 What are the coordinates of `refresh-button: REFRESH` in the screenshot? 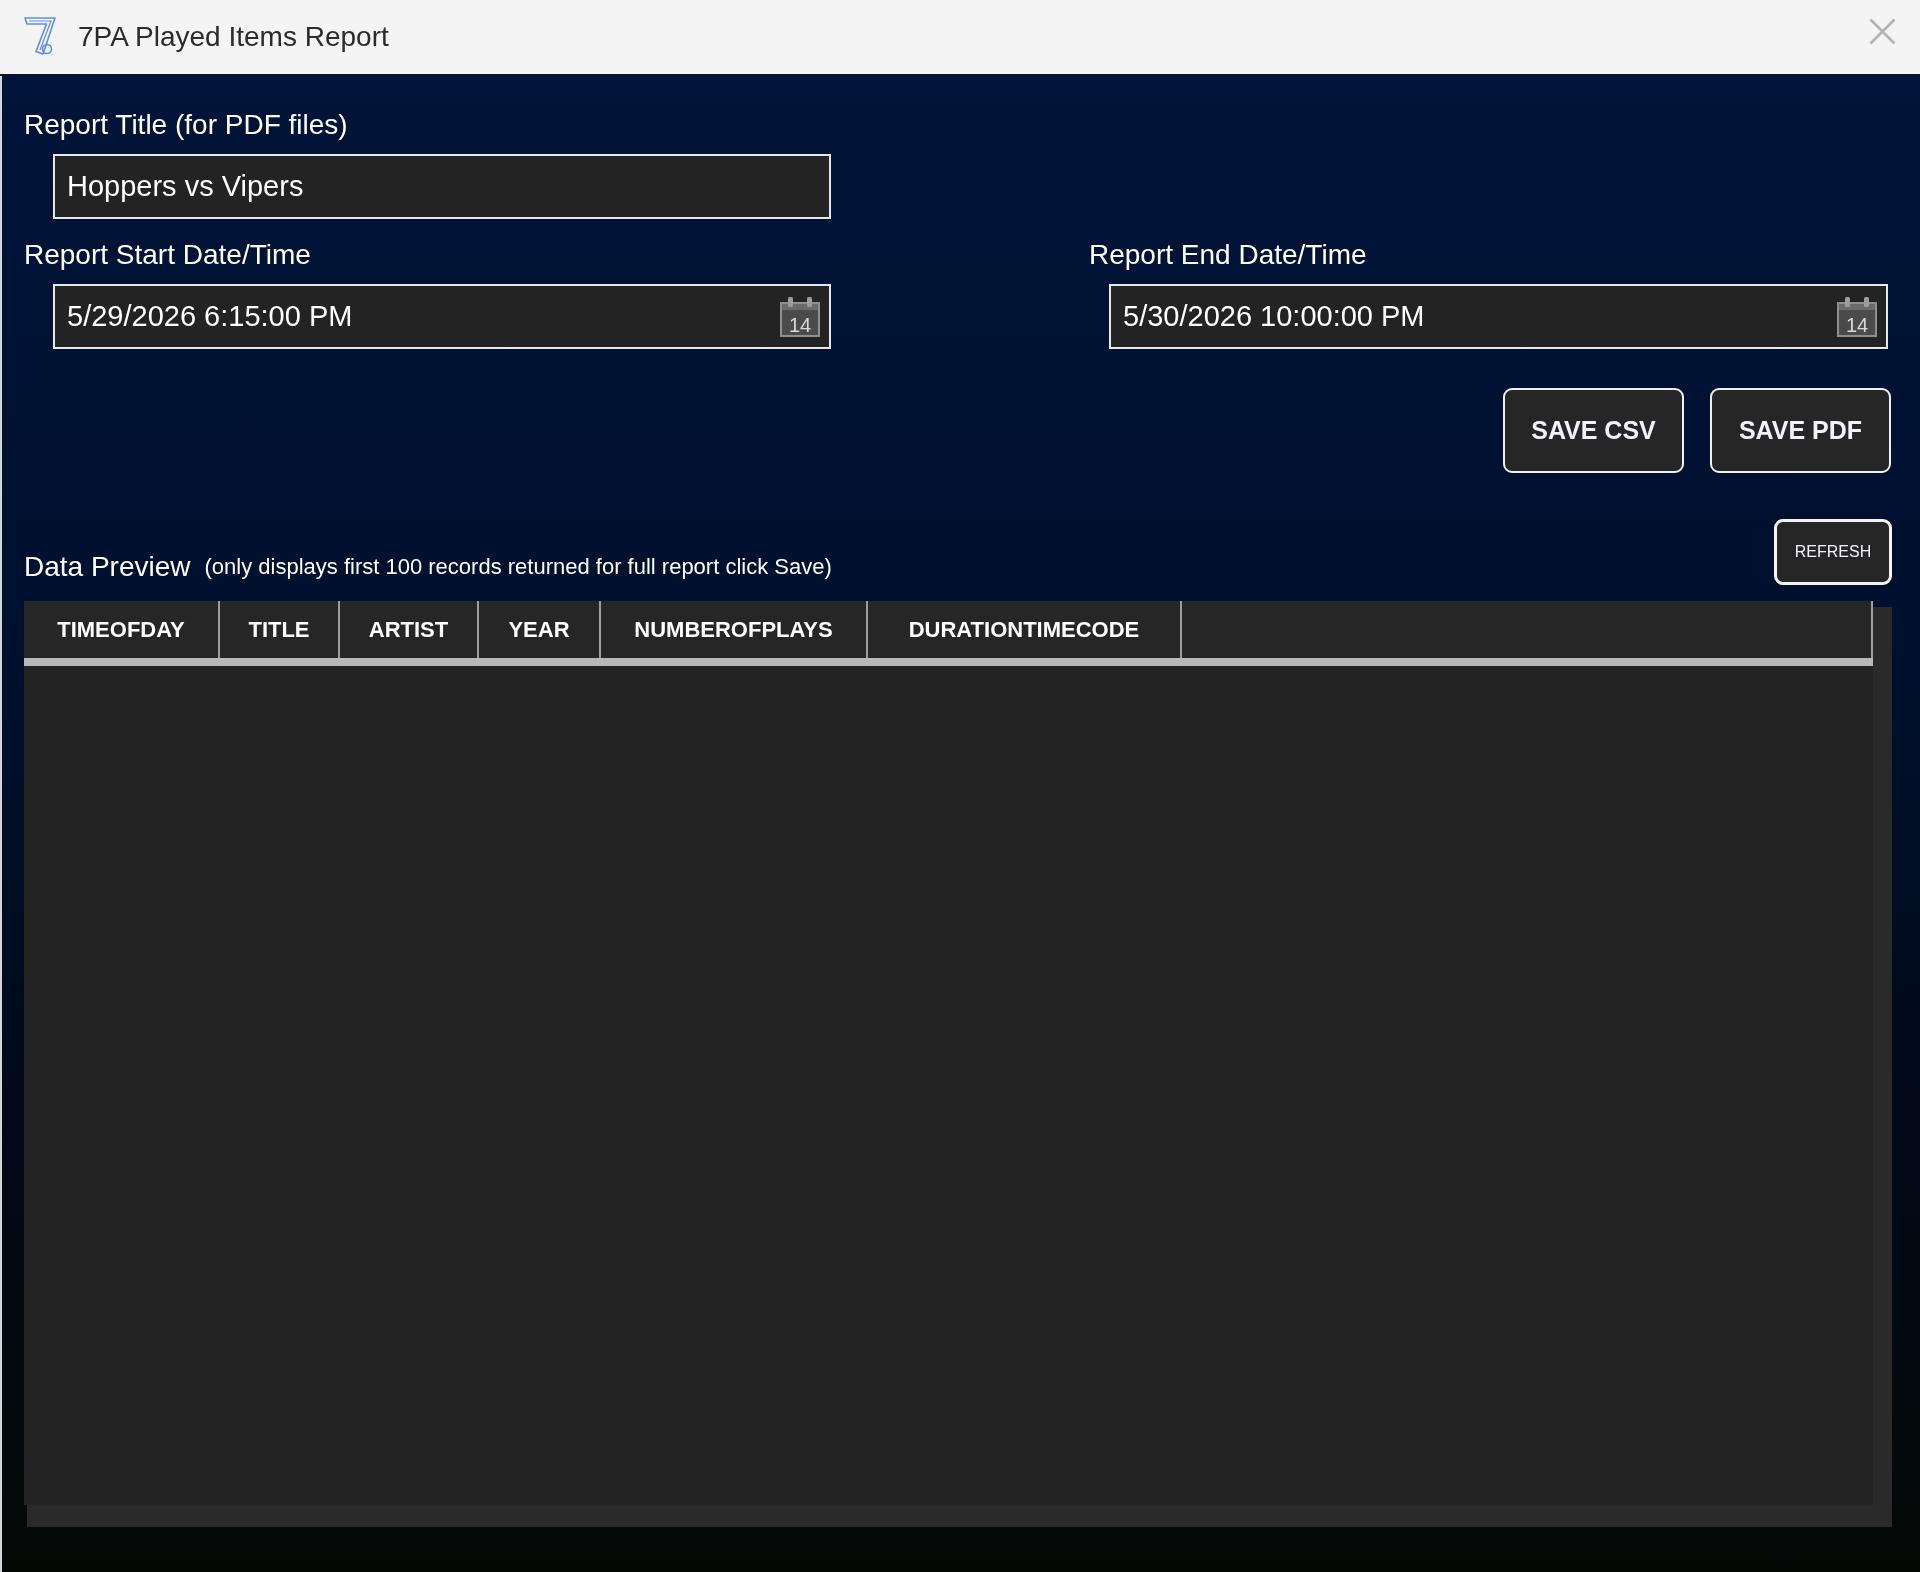 It's located at (1833, 552).